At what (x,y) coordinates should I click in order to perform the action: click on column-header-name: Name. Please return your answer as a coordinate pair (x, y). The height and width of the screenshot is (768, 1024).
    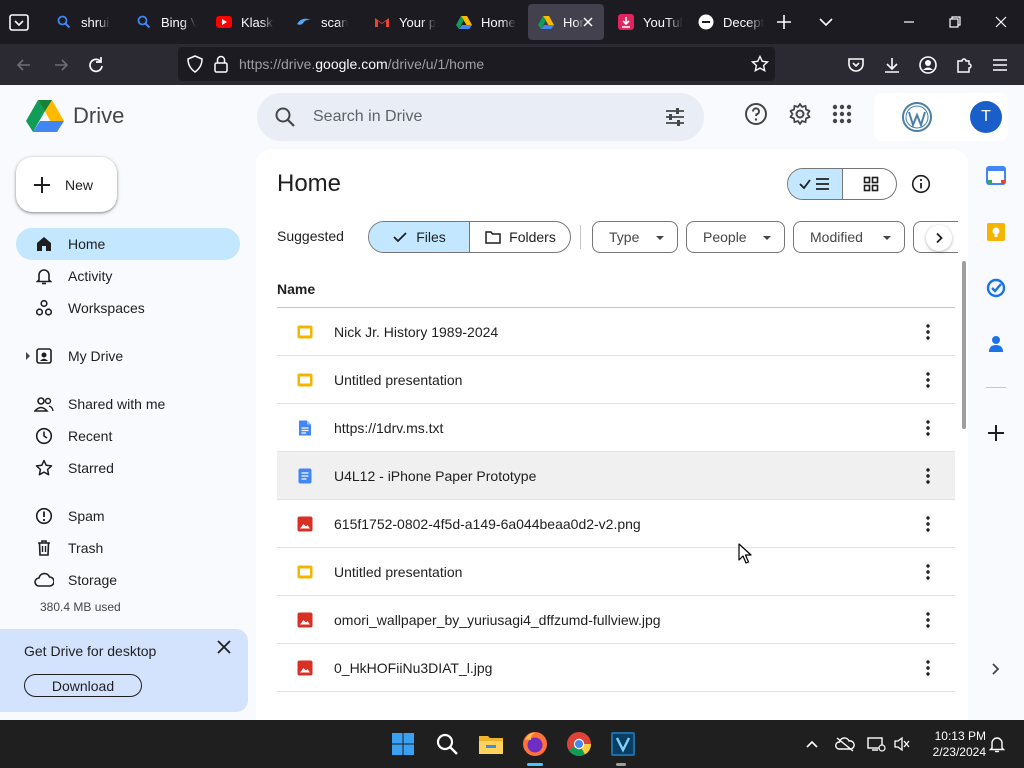
    Looking at the image, I should click on (296, 289).